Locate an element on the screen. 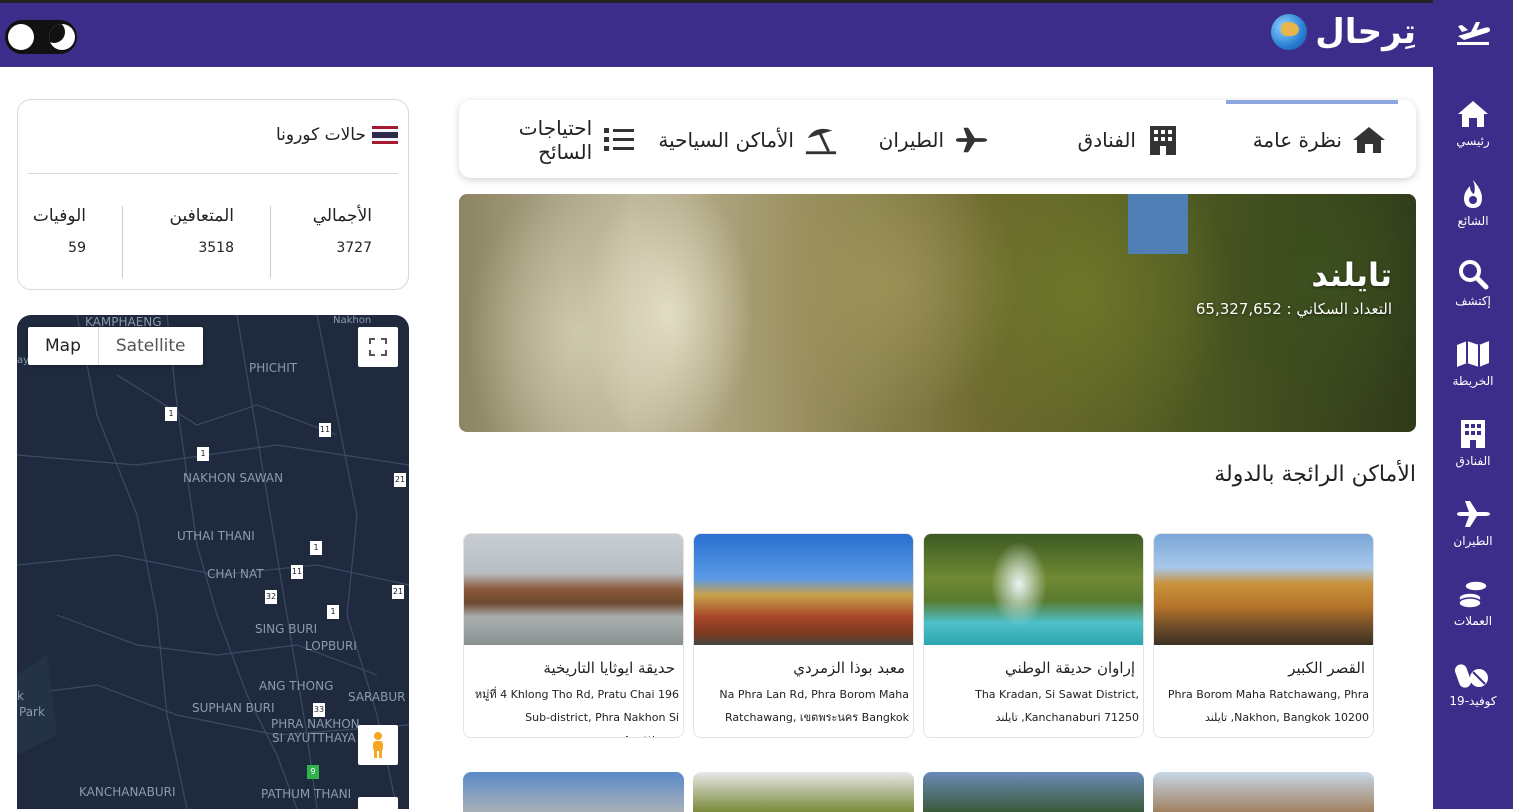 The width and height of the screenshot is (1513, 812). sidebar-item-home: رئيسي is located at coordinates (1473, 131).